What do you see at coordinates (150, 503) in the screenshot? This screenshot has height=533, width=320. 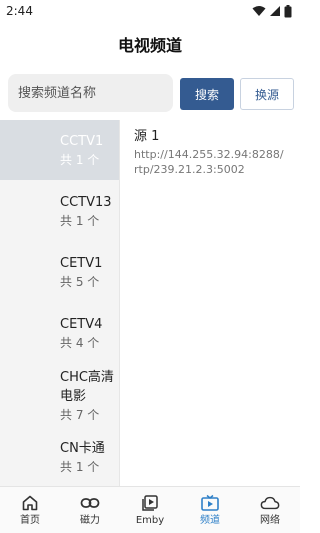 I see `play-icon` at bounding box center [150, 503].